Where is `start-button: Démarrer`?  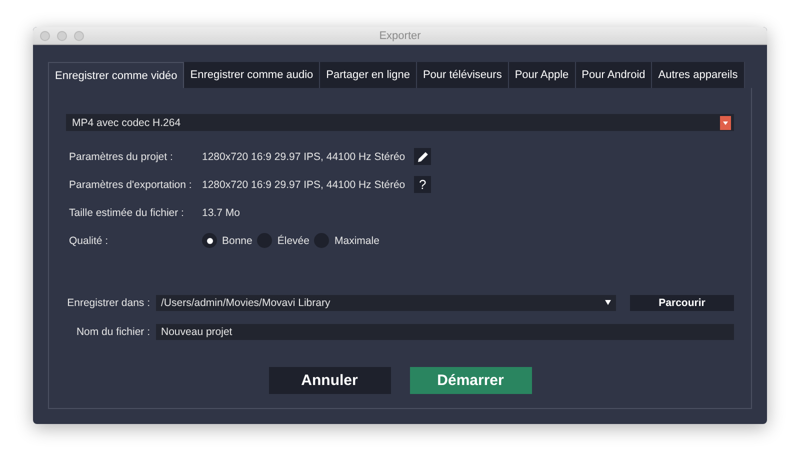 start-button: Démarrer is located at coordinates (471, 380).